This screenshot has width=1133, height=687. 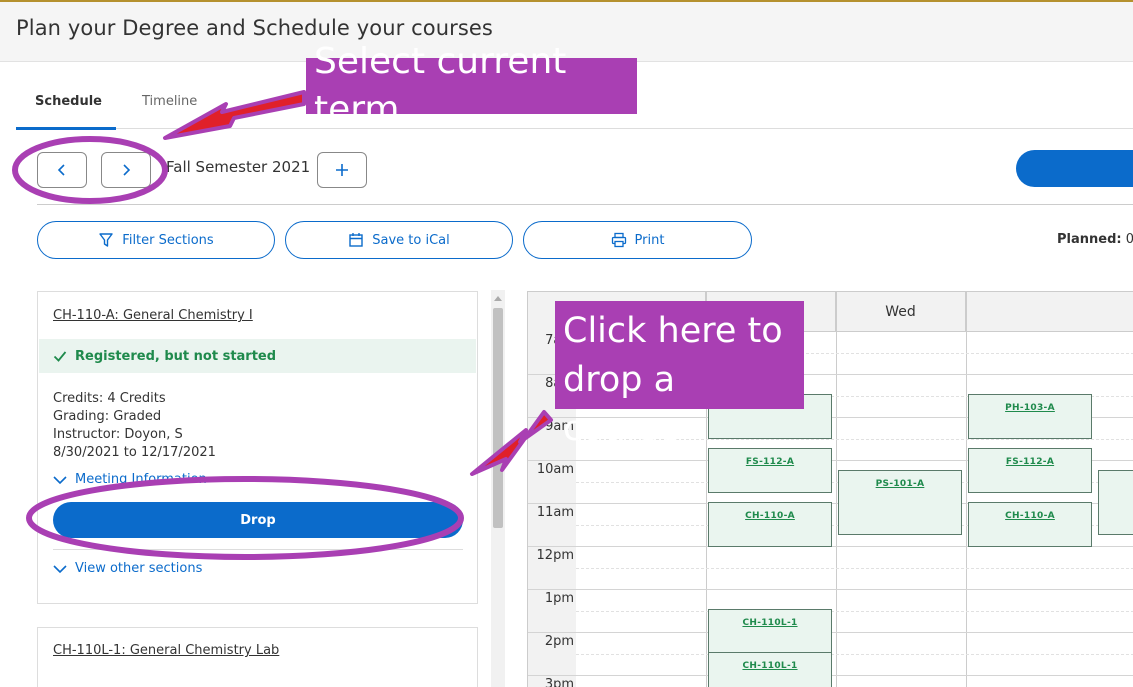 What do you see at coordinates (1074, 168) in the screenshot?
I see `primary-action-button` at bounding box center [1074, 168].